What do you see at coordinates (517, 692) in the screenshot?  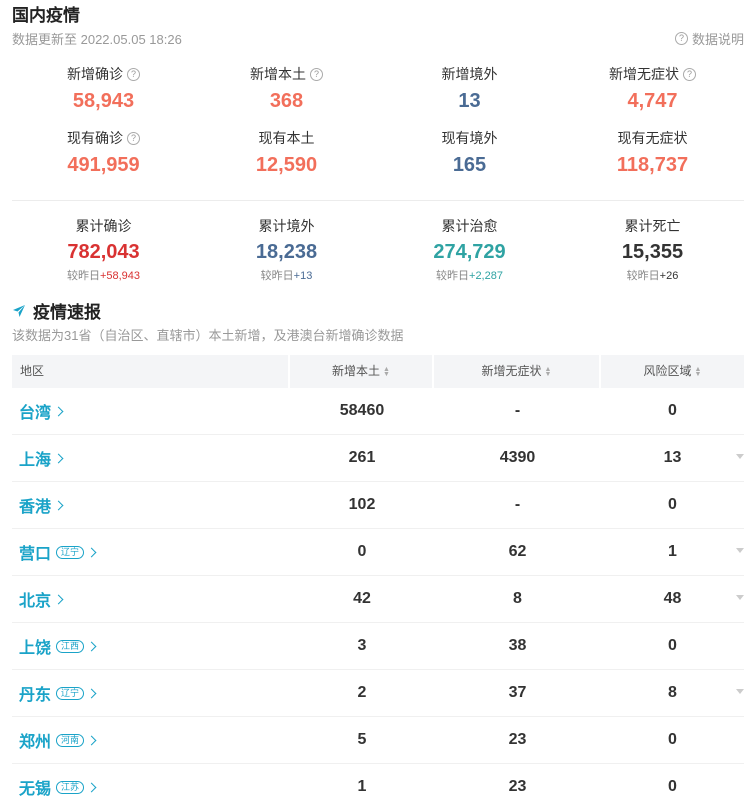 I see `asym-cell: 37` at bounding box center [517, 692].